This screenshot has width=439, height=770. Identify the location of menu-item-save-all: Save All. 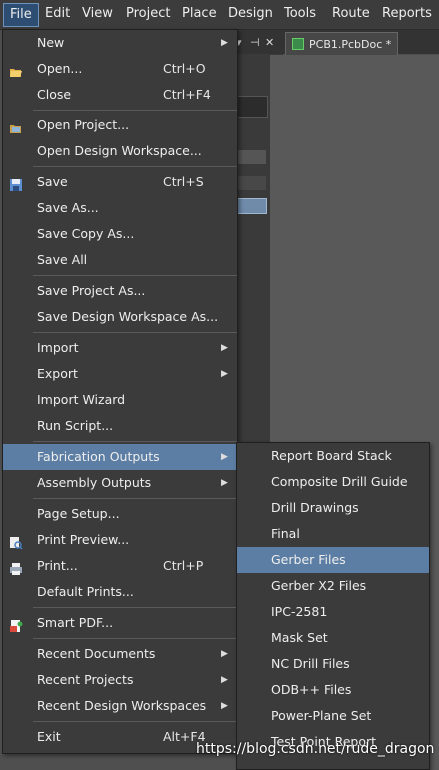
(120, 260).